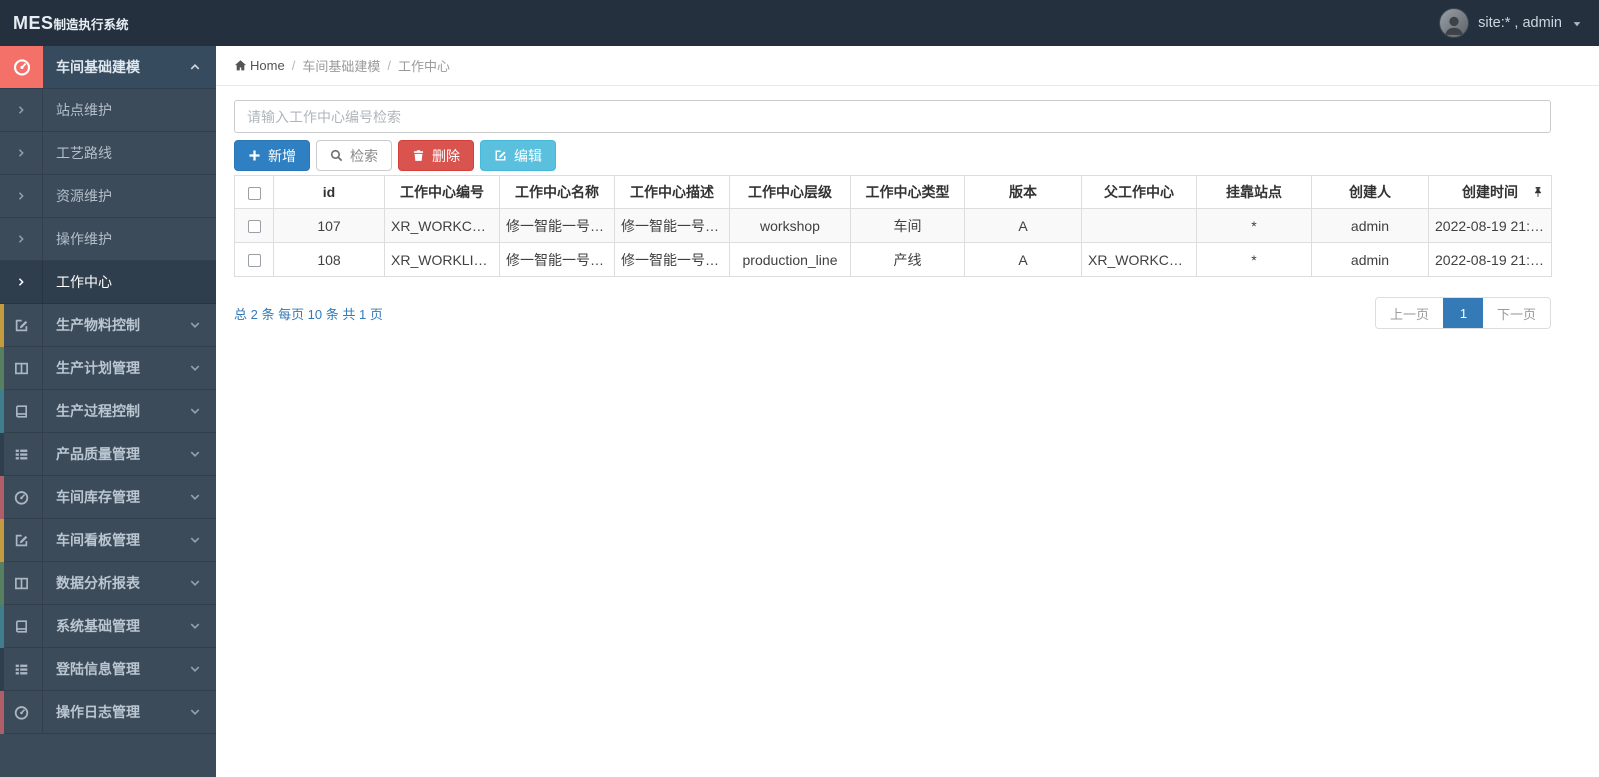 The width and height of the screenshot is (1599, 777). I want to click on app-logo: MES 制造执行系统, so click(71, 23).